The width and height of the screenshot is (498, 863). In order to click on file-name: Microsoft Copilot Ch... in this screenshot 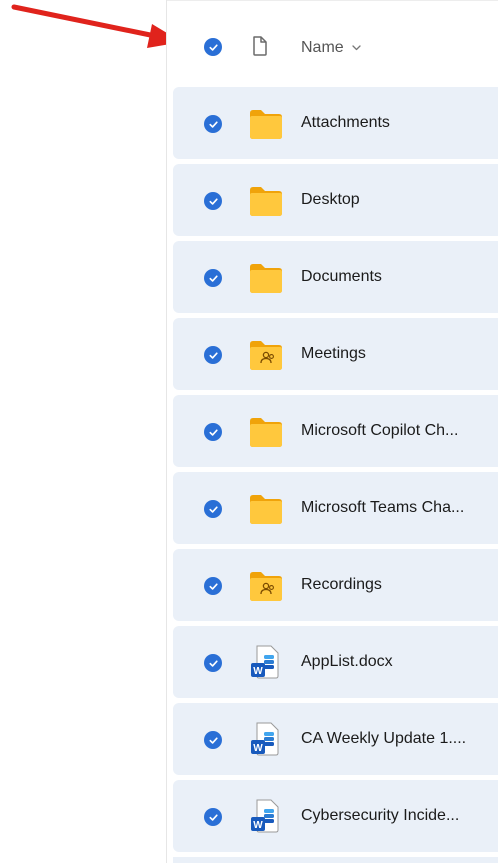, I will do `click(379, 431)`.